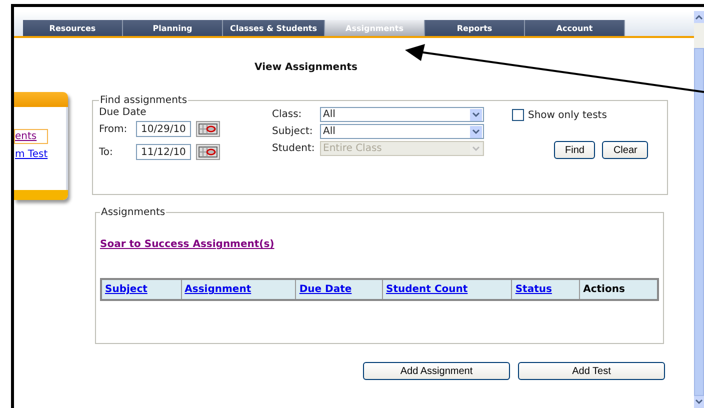  What do you see at coordinates (619, 289) in the screenshot?
I see `column-header: Actions` at bounding box center [619, 289].